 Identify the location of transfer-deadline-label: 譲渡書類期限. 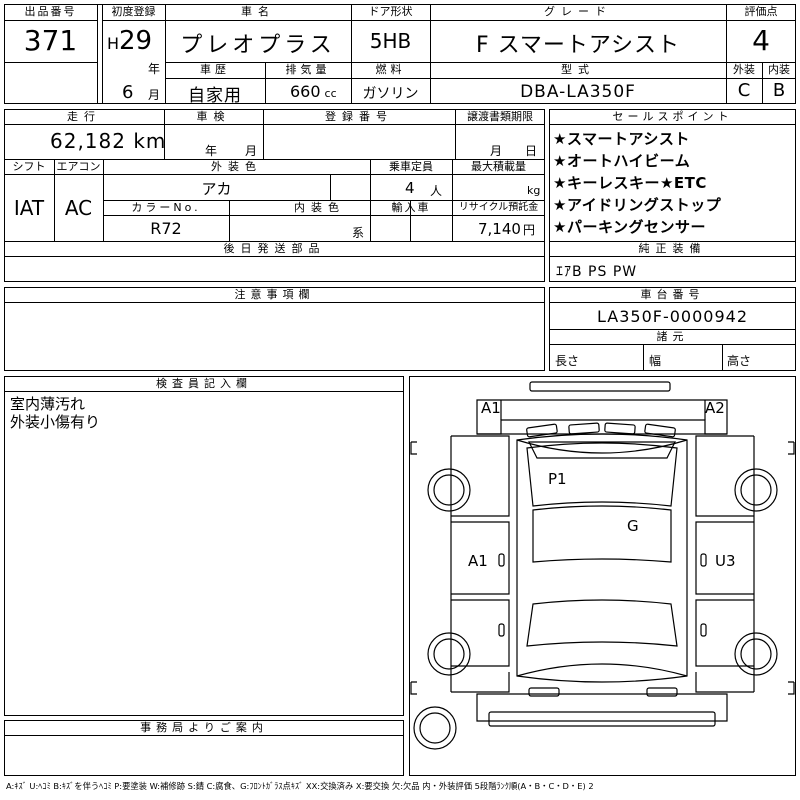
(500, 116).